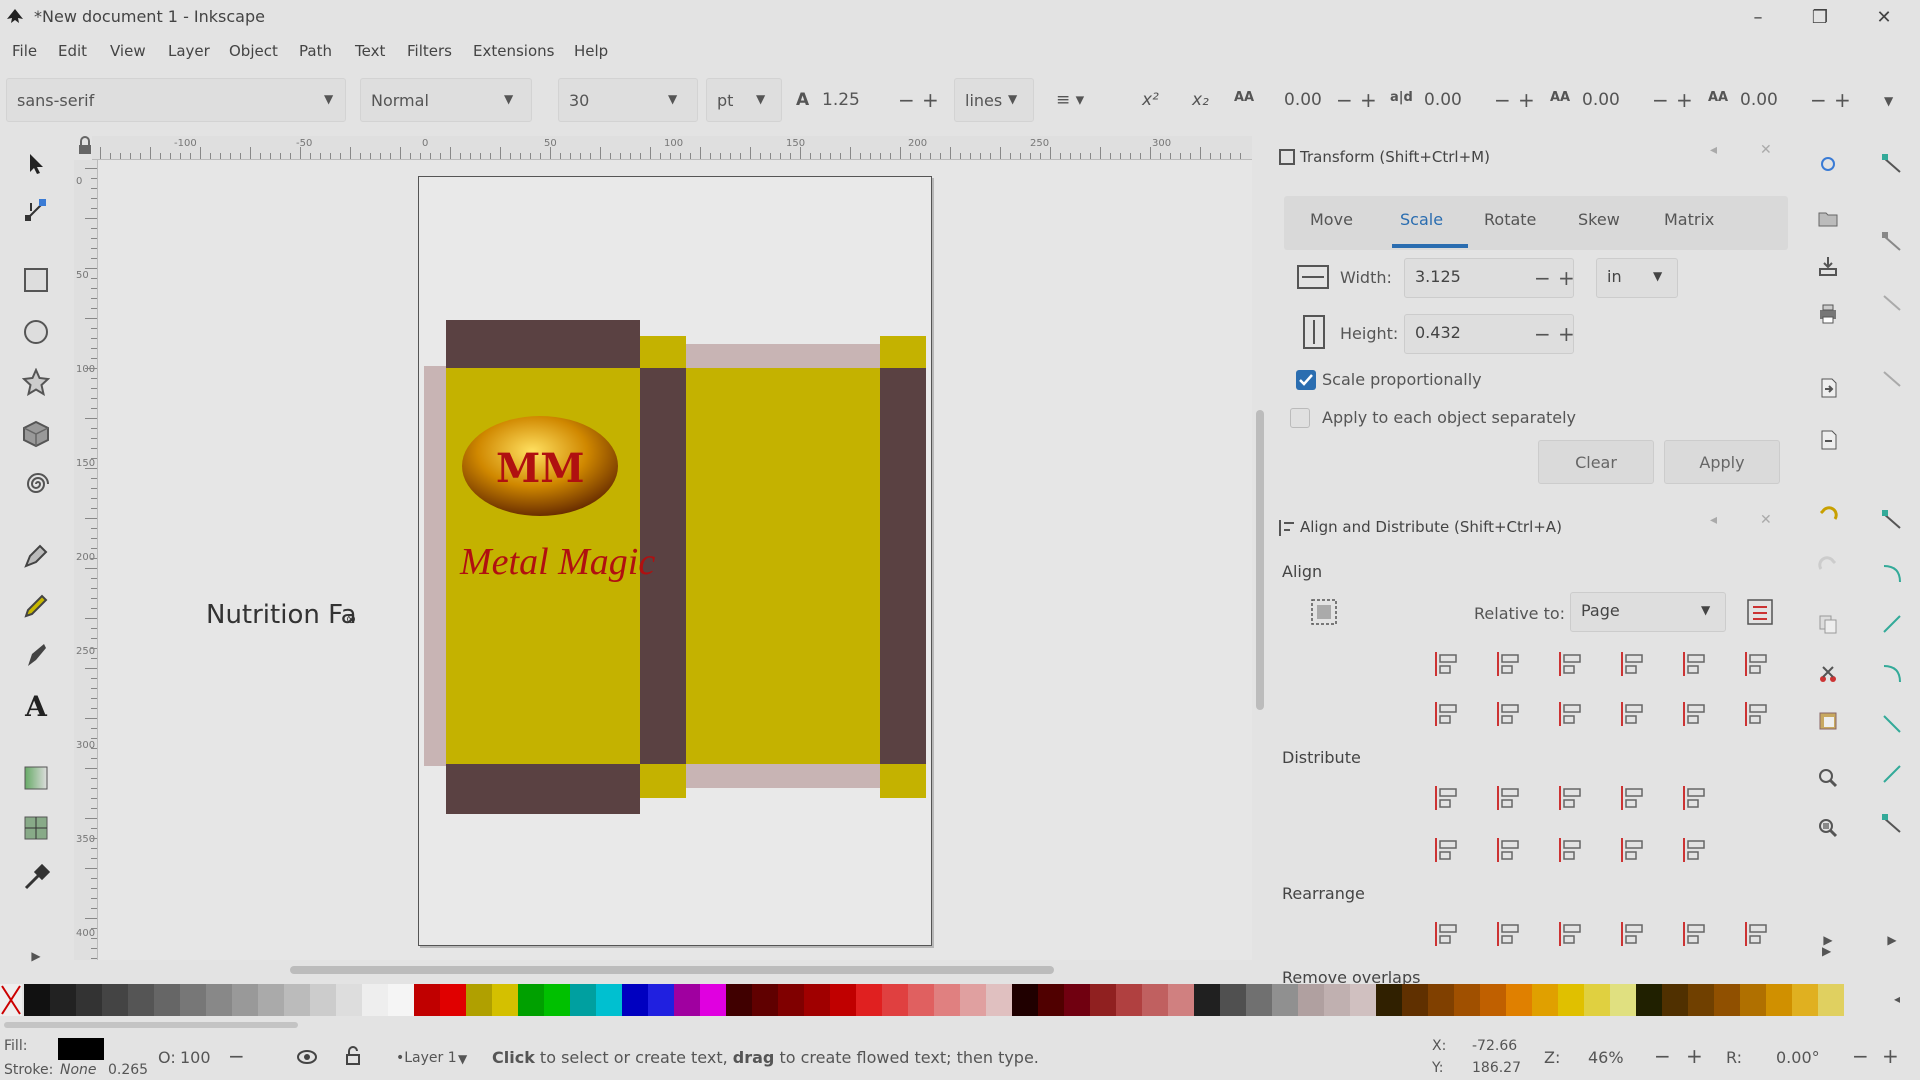 Image resolution: width=1920 pixels, height=1080 pixels. Describe the element at coordinates (1596, 462) in the screenshot. I see `clear-button: Clear` at that location.